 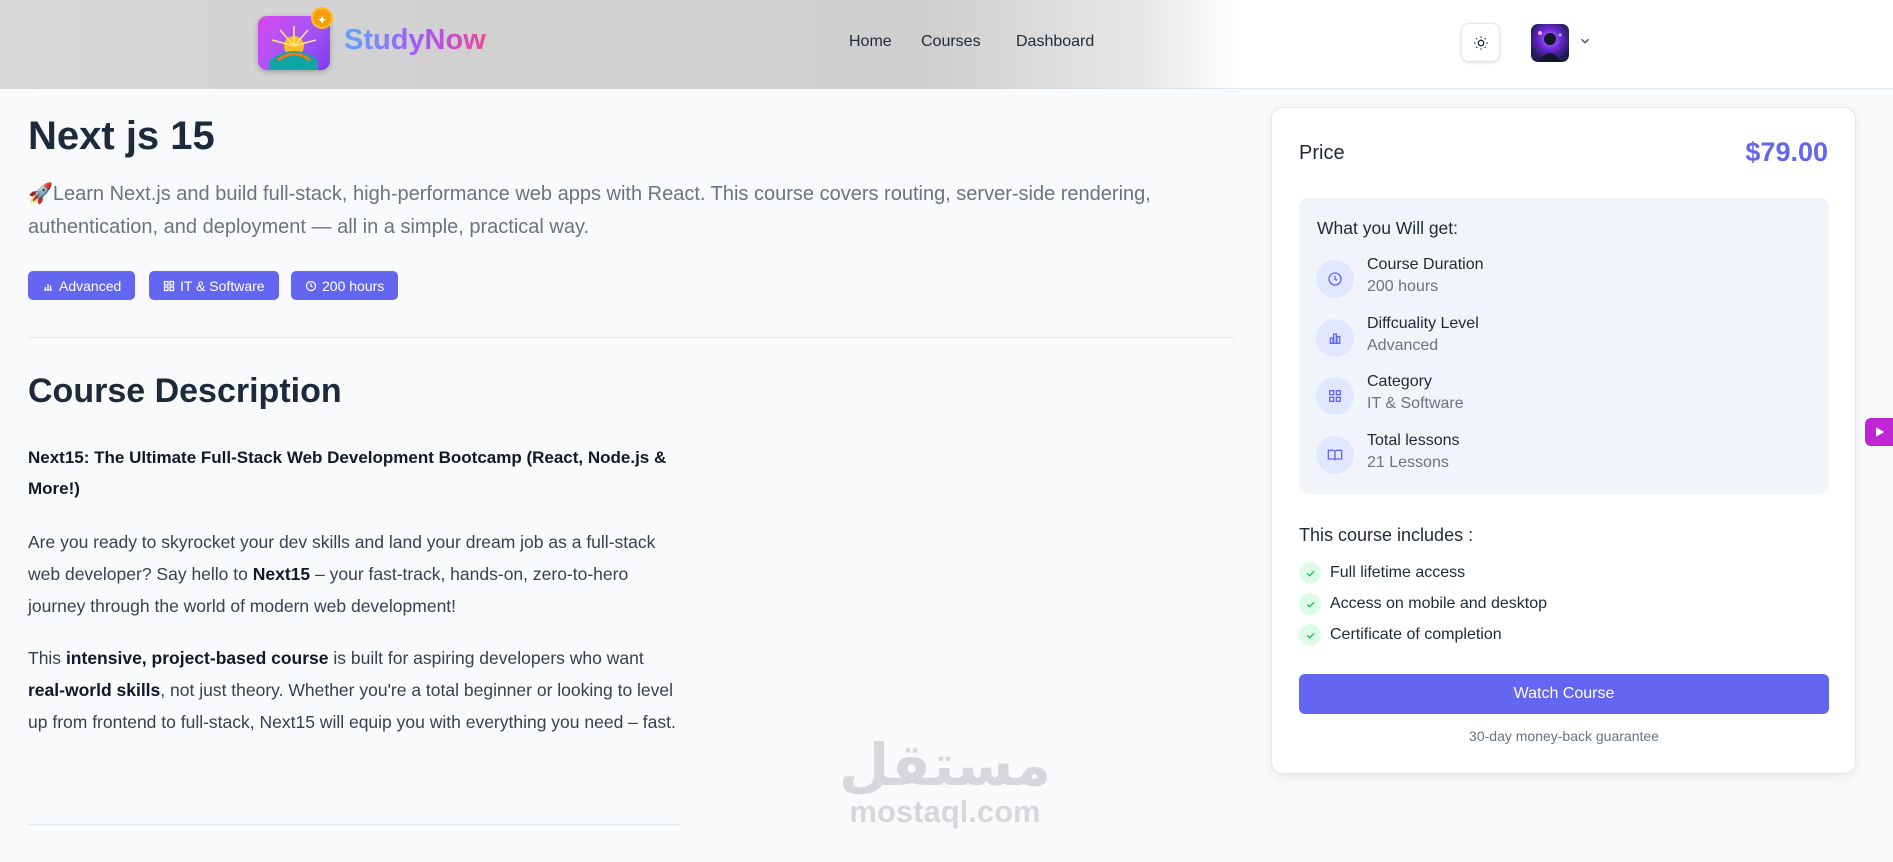 What do you see at coordinates (1386, 535) in the screenshot?
I see `includes-title: This course includes :` at bounding box center [1386, 535].